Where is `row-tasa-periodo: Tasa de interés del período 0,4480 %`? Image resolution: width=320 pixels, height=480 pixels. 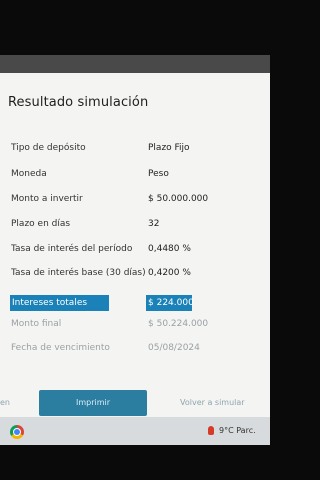 row-tasa-periodo: Tasa de interés del período 0,4480 % is located at coordinates (135, 252).